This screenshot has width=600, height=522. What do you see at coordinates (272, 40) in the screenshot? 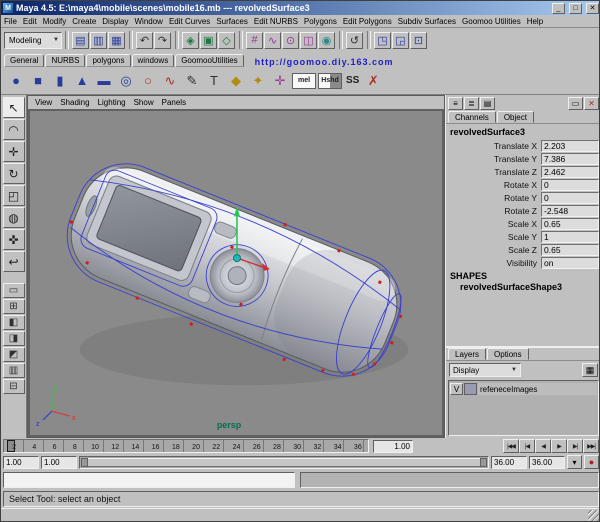
I see `snap-to-curve-icon: ∿` at bounding box center [272, 40].